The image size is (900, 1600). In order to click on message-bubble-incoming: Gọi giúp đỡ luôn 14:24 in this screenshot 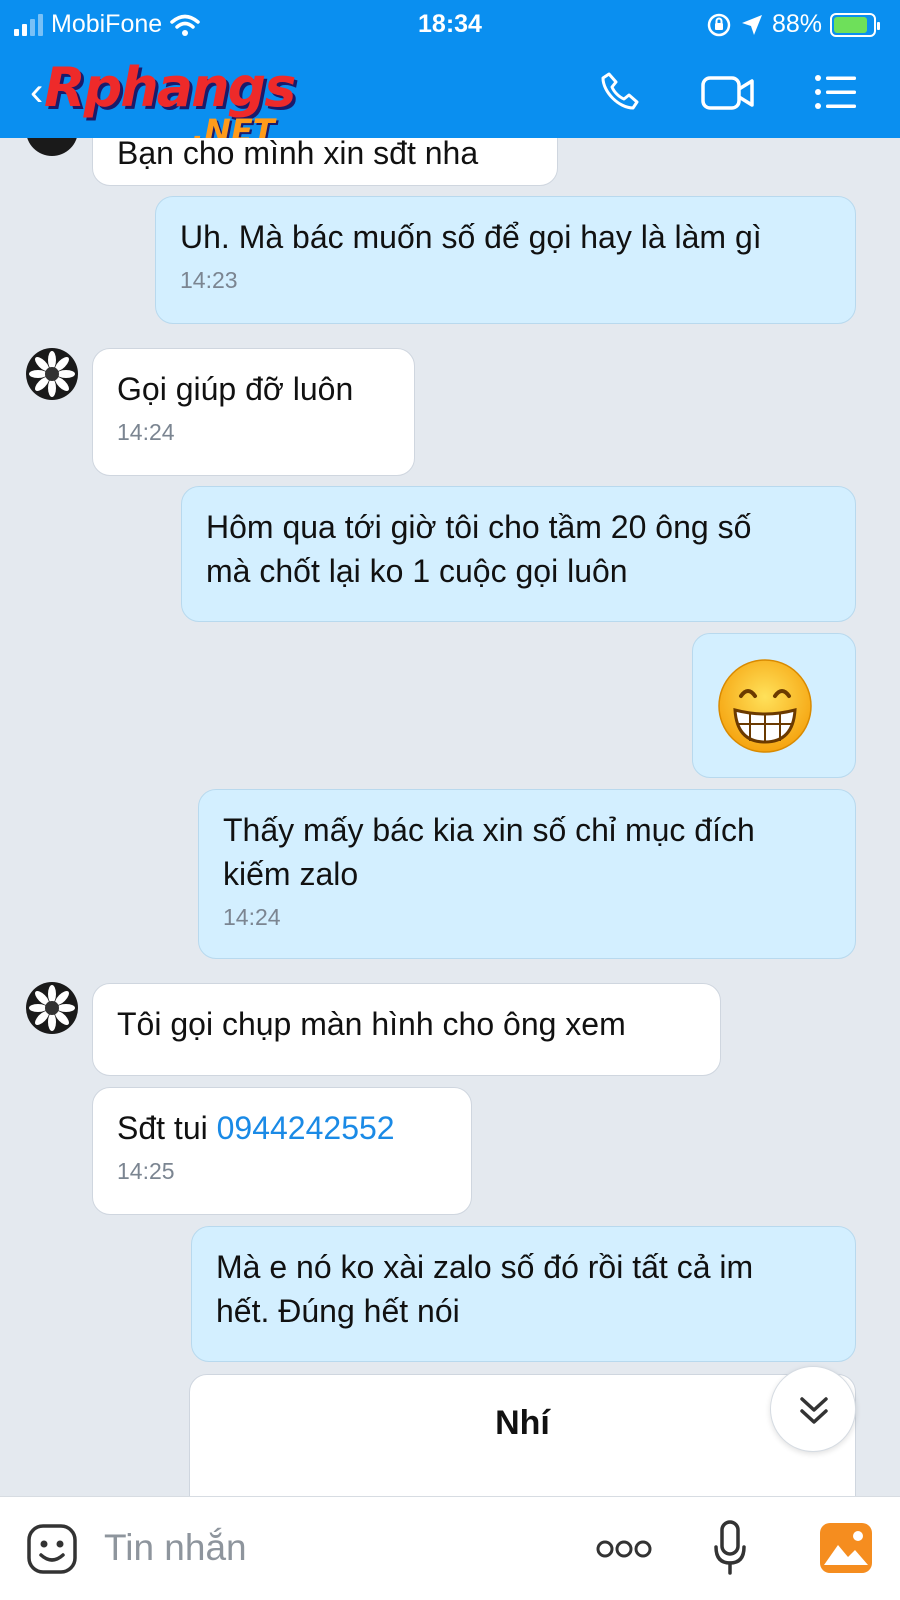, I will do `click(253, 412)`.